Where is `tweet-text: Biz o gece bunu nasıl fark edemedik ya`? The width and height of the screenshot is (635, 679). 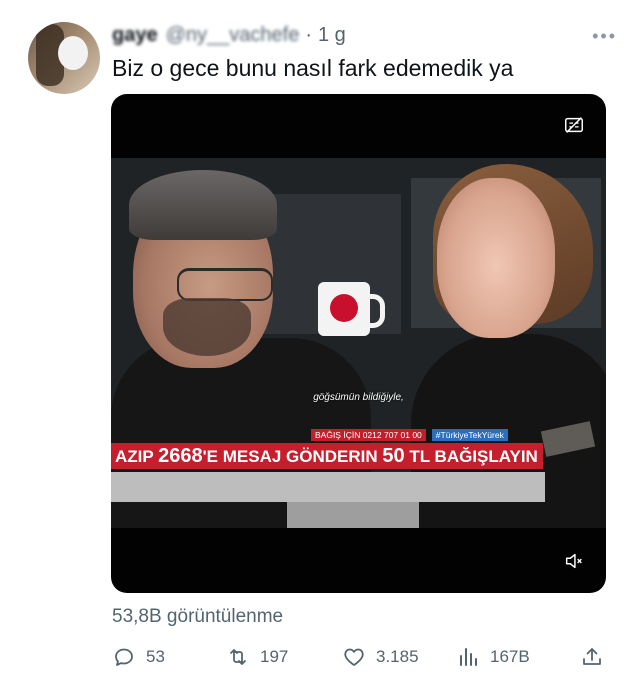
tweet-text: Biz o gece bunu nasıl fark edemedik ya is located at coordinates (313, 68).